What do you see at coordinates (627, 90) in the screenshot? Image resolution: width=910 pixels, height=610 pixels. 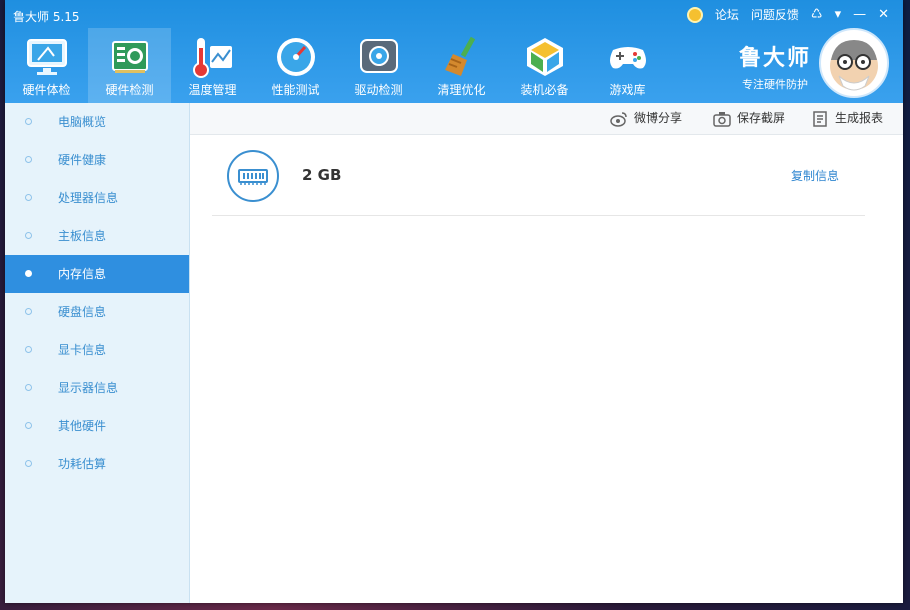 I see `nav-label: 游戏库` at bounding box center [627, 90].